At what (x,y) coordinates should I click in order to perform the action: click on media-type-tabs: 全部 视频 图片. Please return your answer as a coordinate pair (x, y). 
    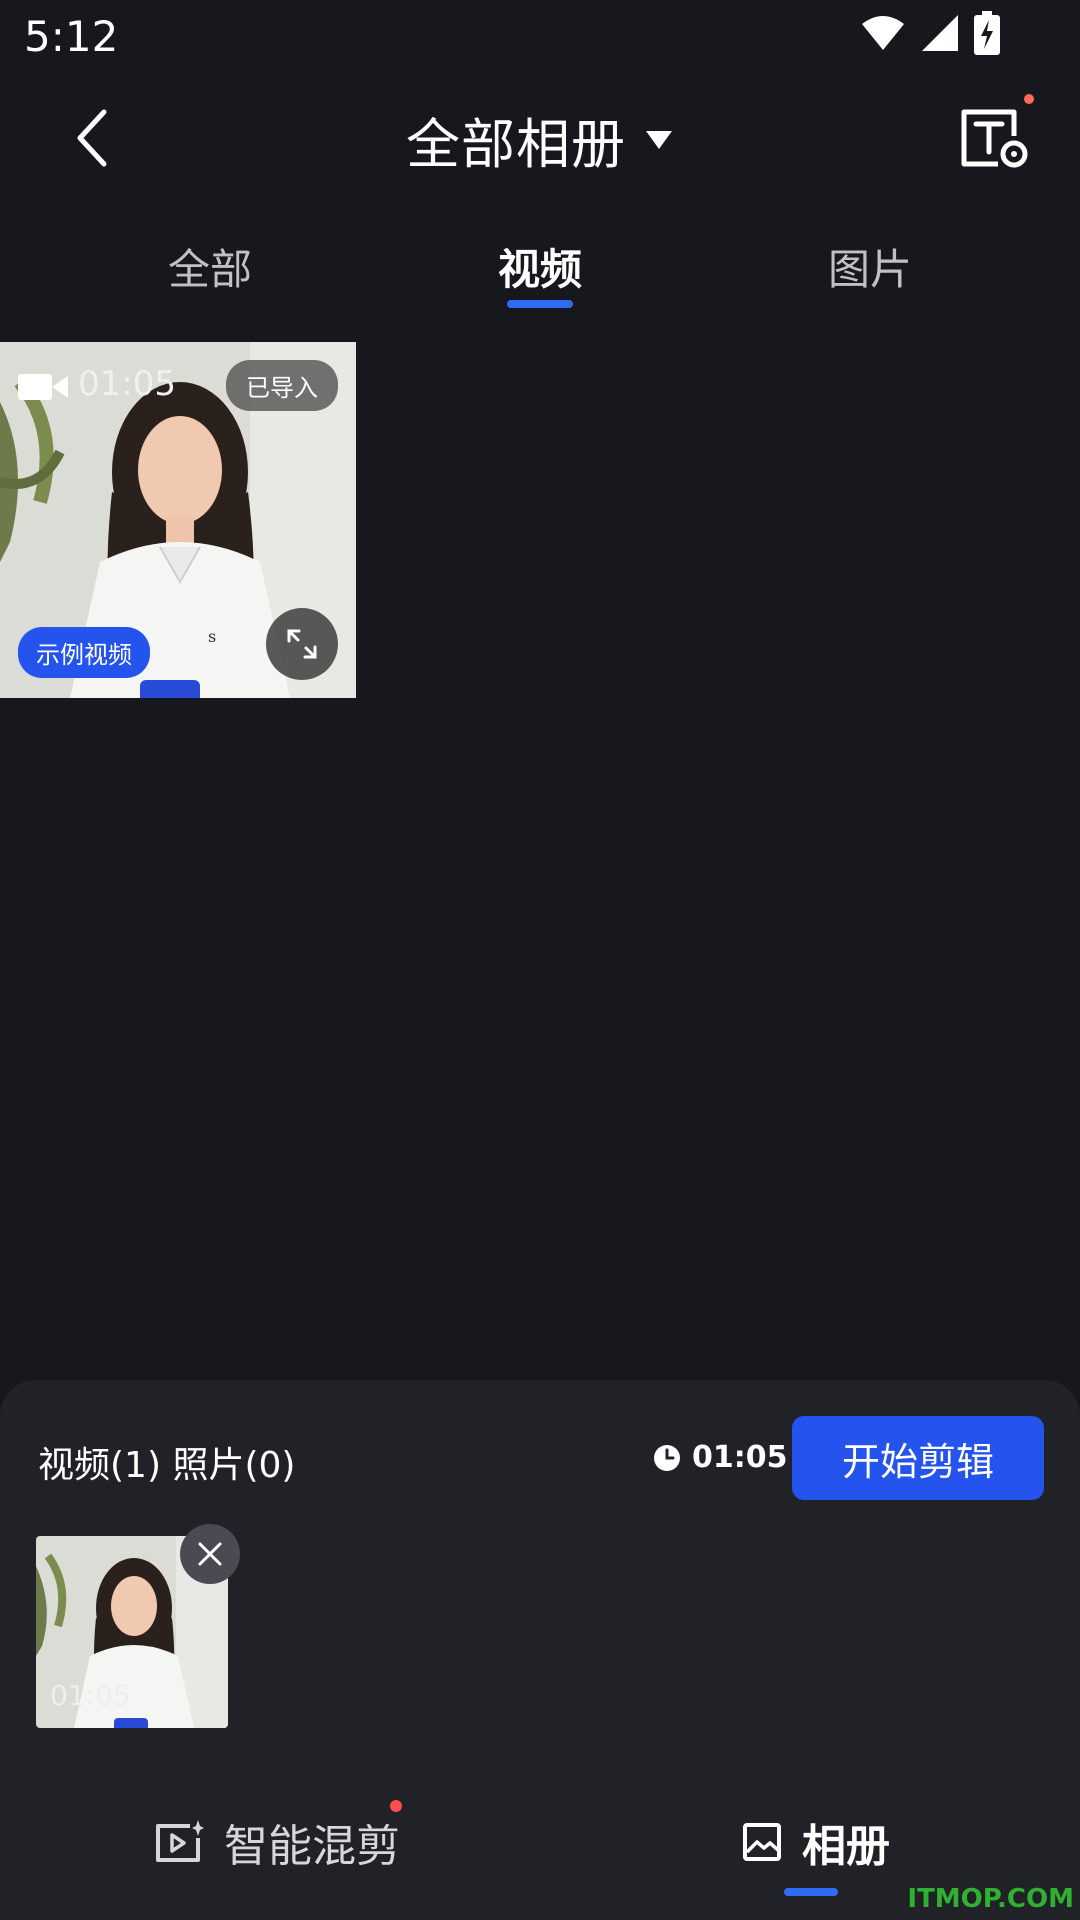
    Looking at the image, I should click on (540, 274).